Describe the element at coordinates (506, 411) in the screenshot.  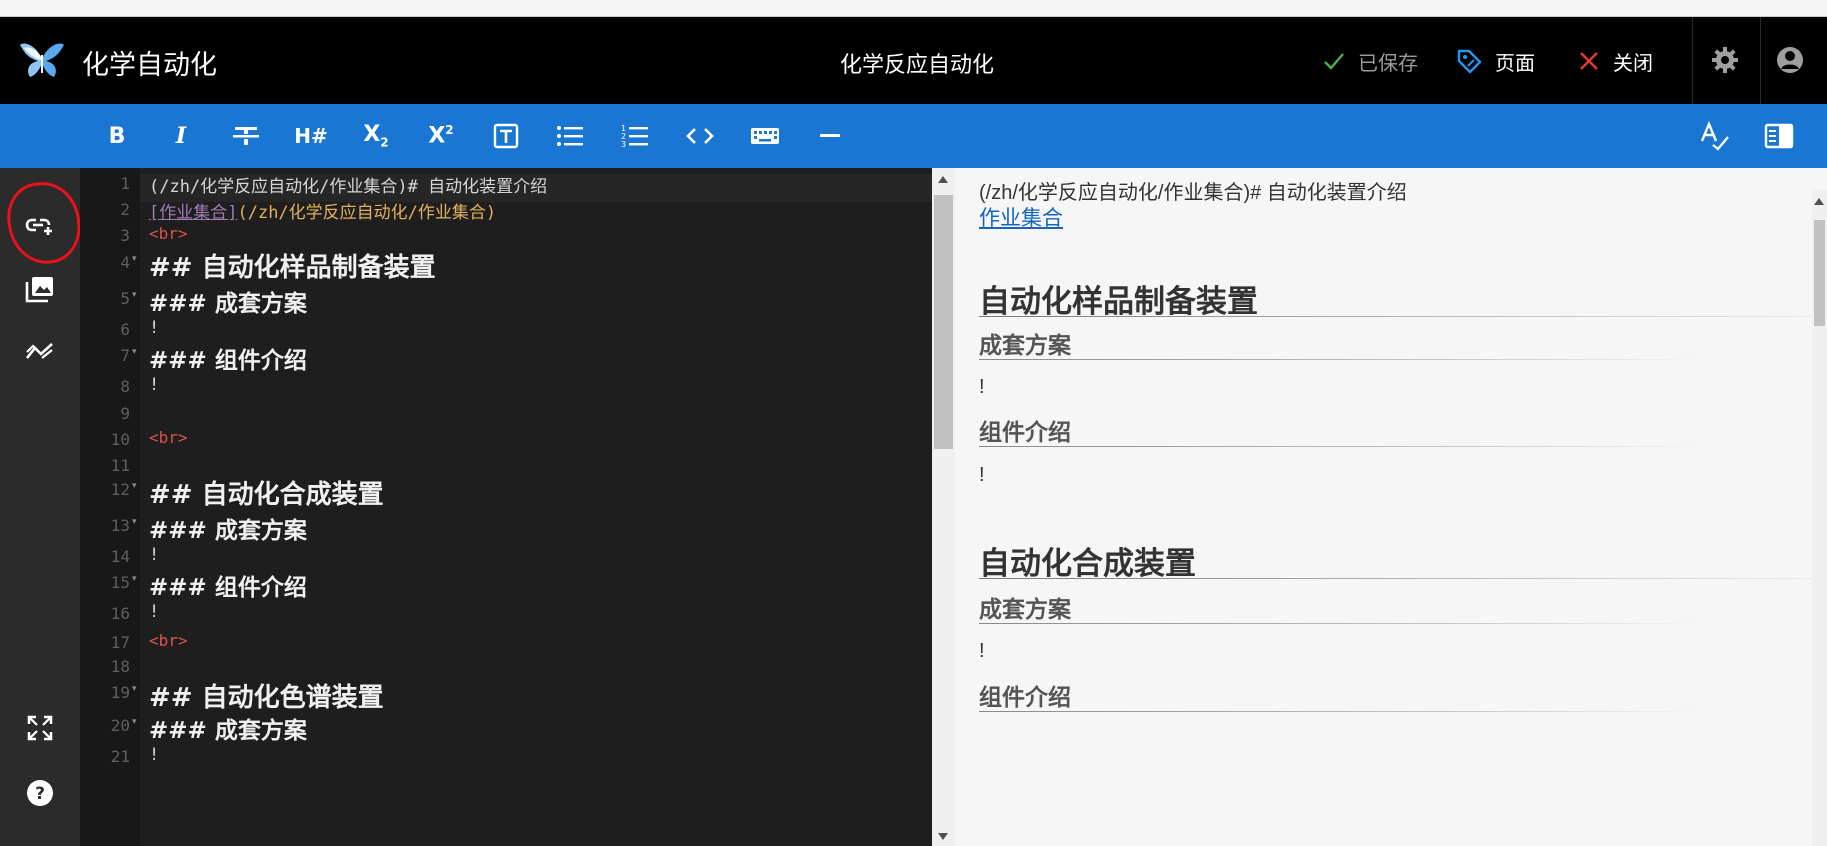
I see `editor-line: 9` at that location.